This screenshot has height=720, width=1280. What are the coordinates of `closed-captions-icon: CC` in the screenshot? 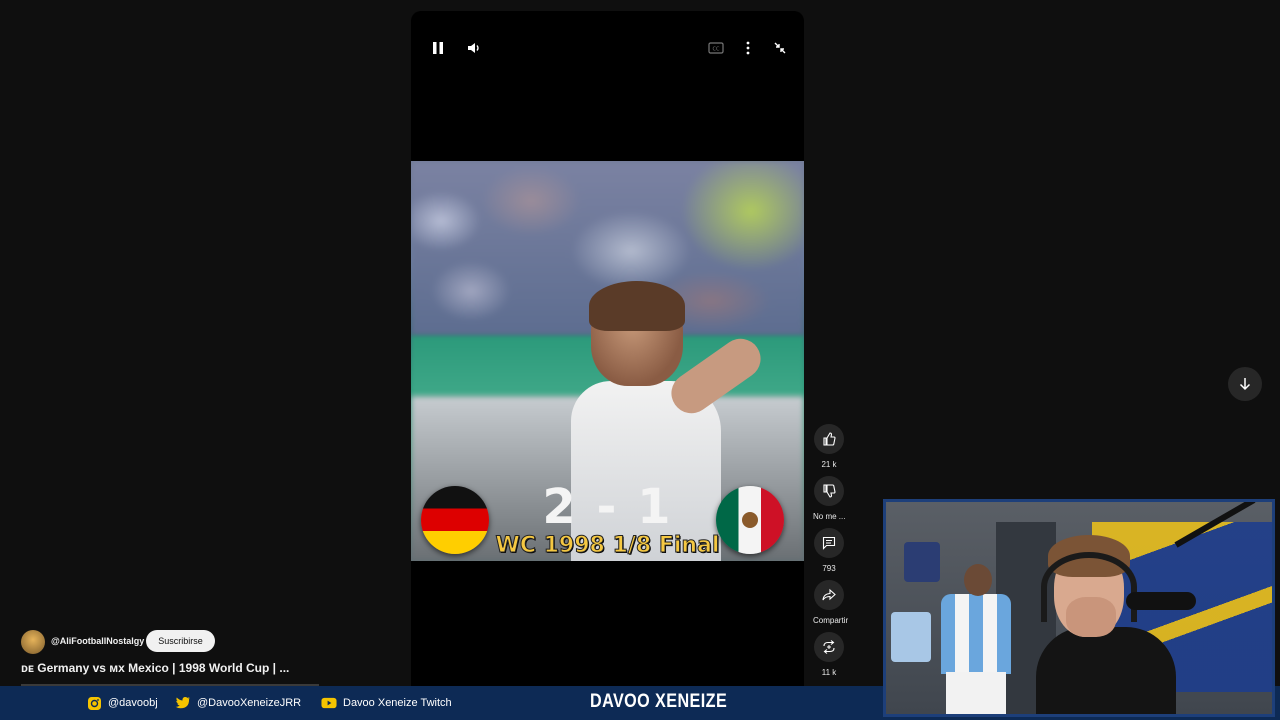 It's located at (716, 48).